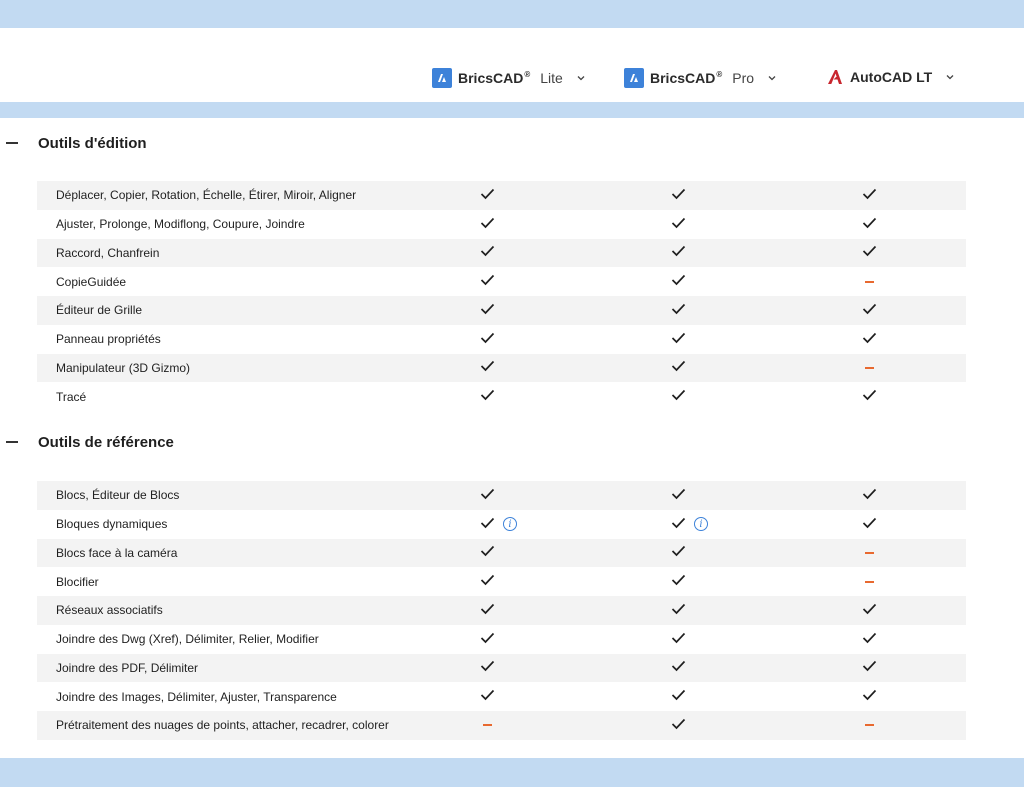  Describe the element at coordinates (501, 495) in the screenshot. I see `table-row: Blocs, Éditeur de Blocs` at that location.